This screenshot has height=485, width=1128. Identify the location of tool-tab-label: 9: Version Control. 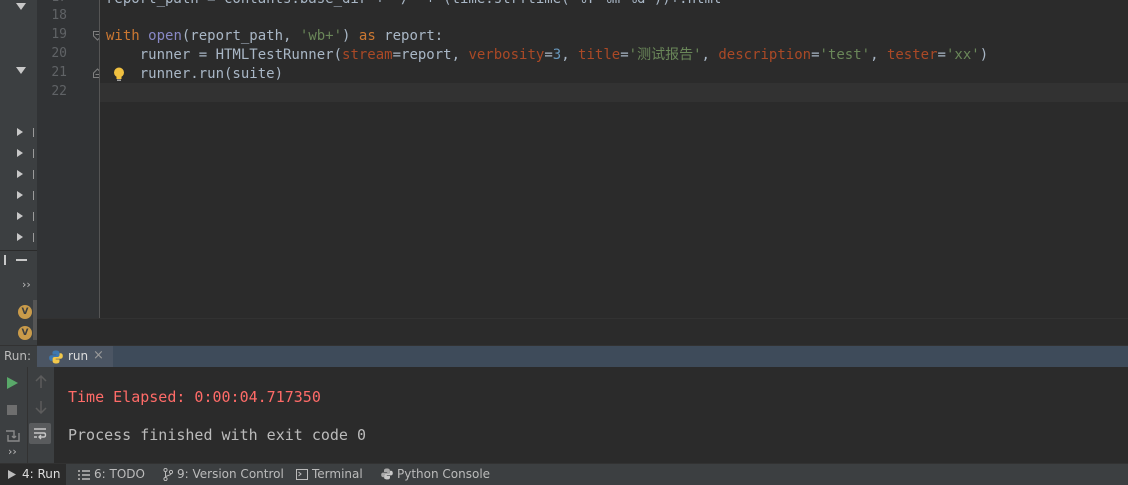
(230, 474).